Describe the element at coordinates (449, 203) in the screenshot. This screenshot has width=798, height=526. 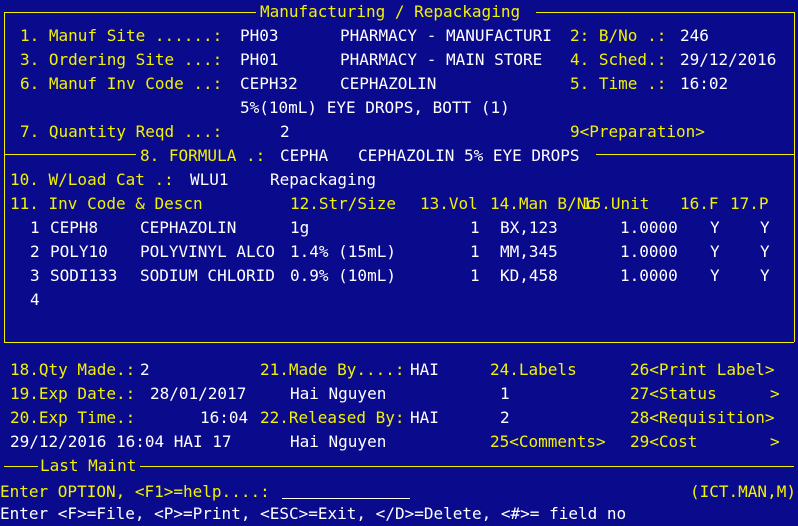
I see `col-header-vol: 13.Vol` at that location.